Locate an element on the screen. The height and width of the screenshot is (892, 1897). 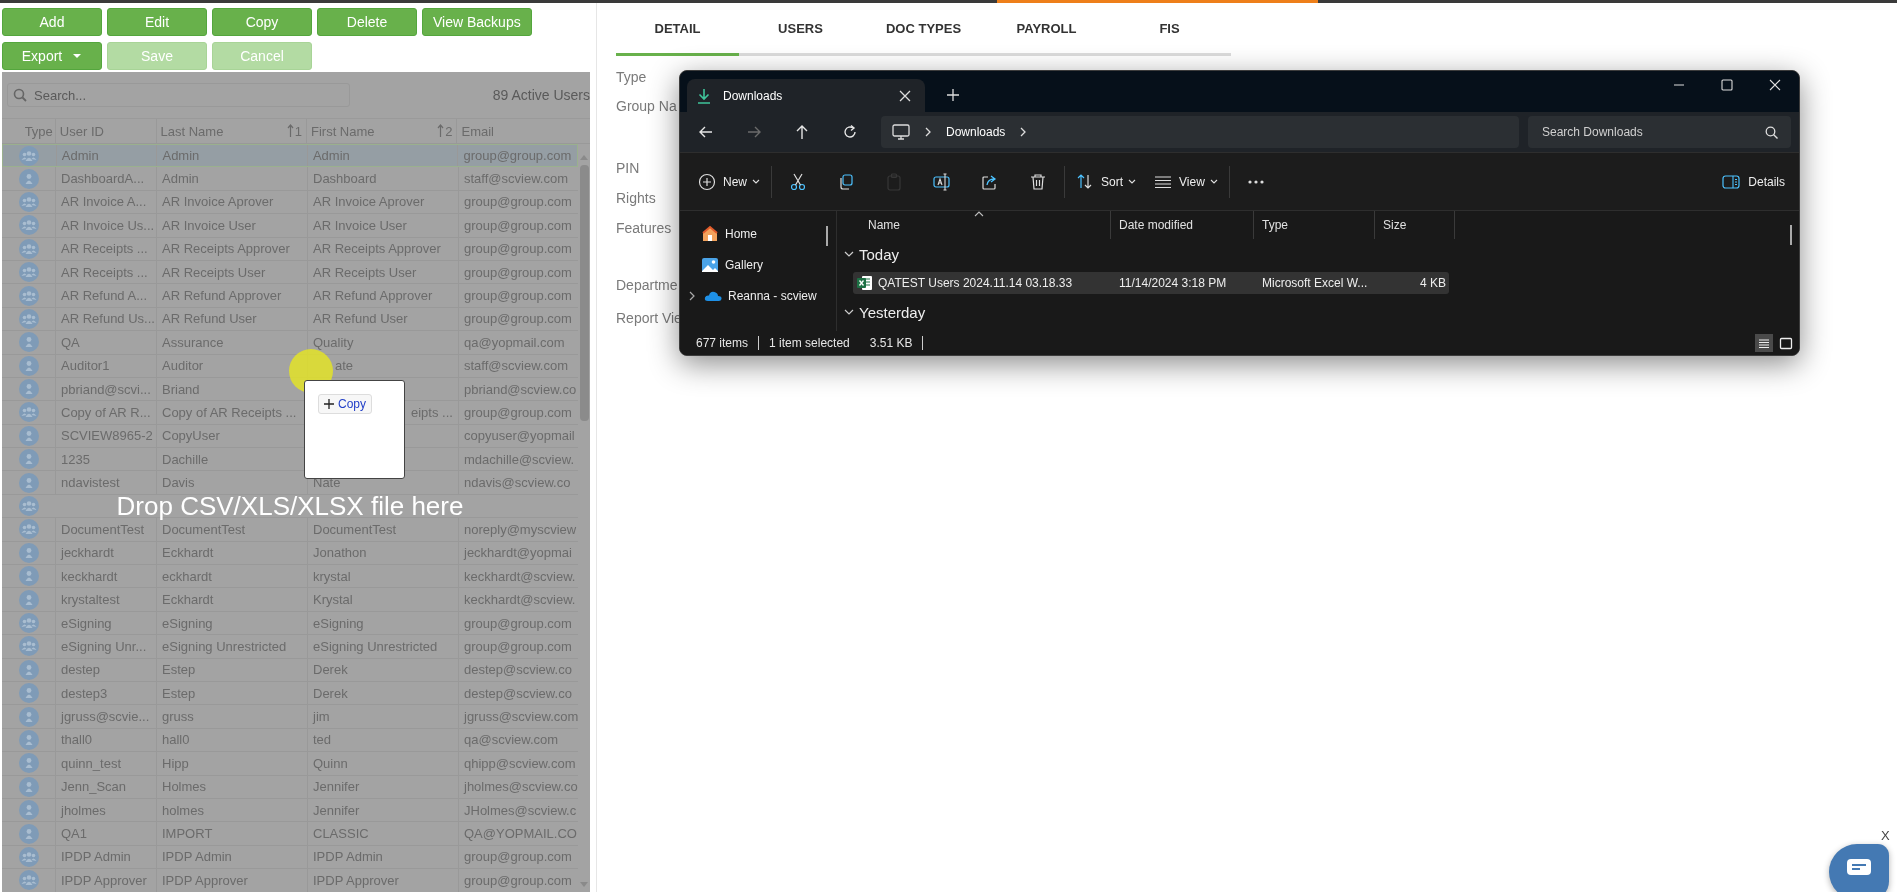
table-row: AR Receipts ... AR Receipts Approver AR Receipts Approver group@group.com is located at coordinates (290, 249).